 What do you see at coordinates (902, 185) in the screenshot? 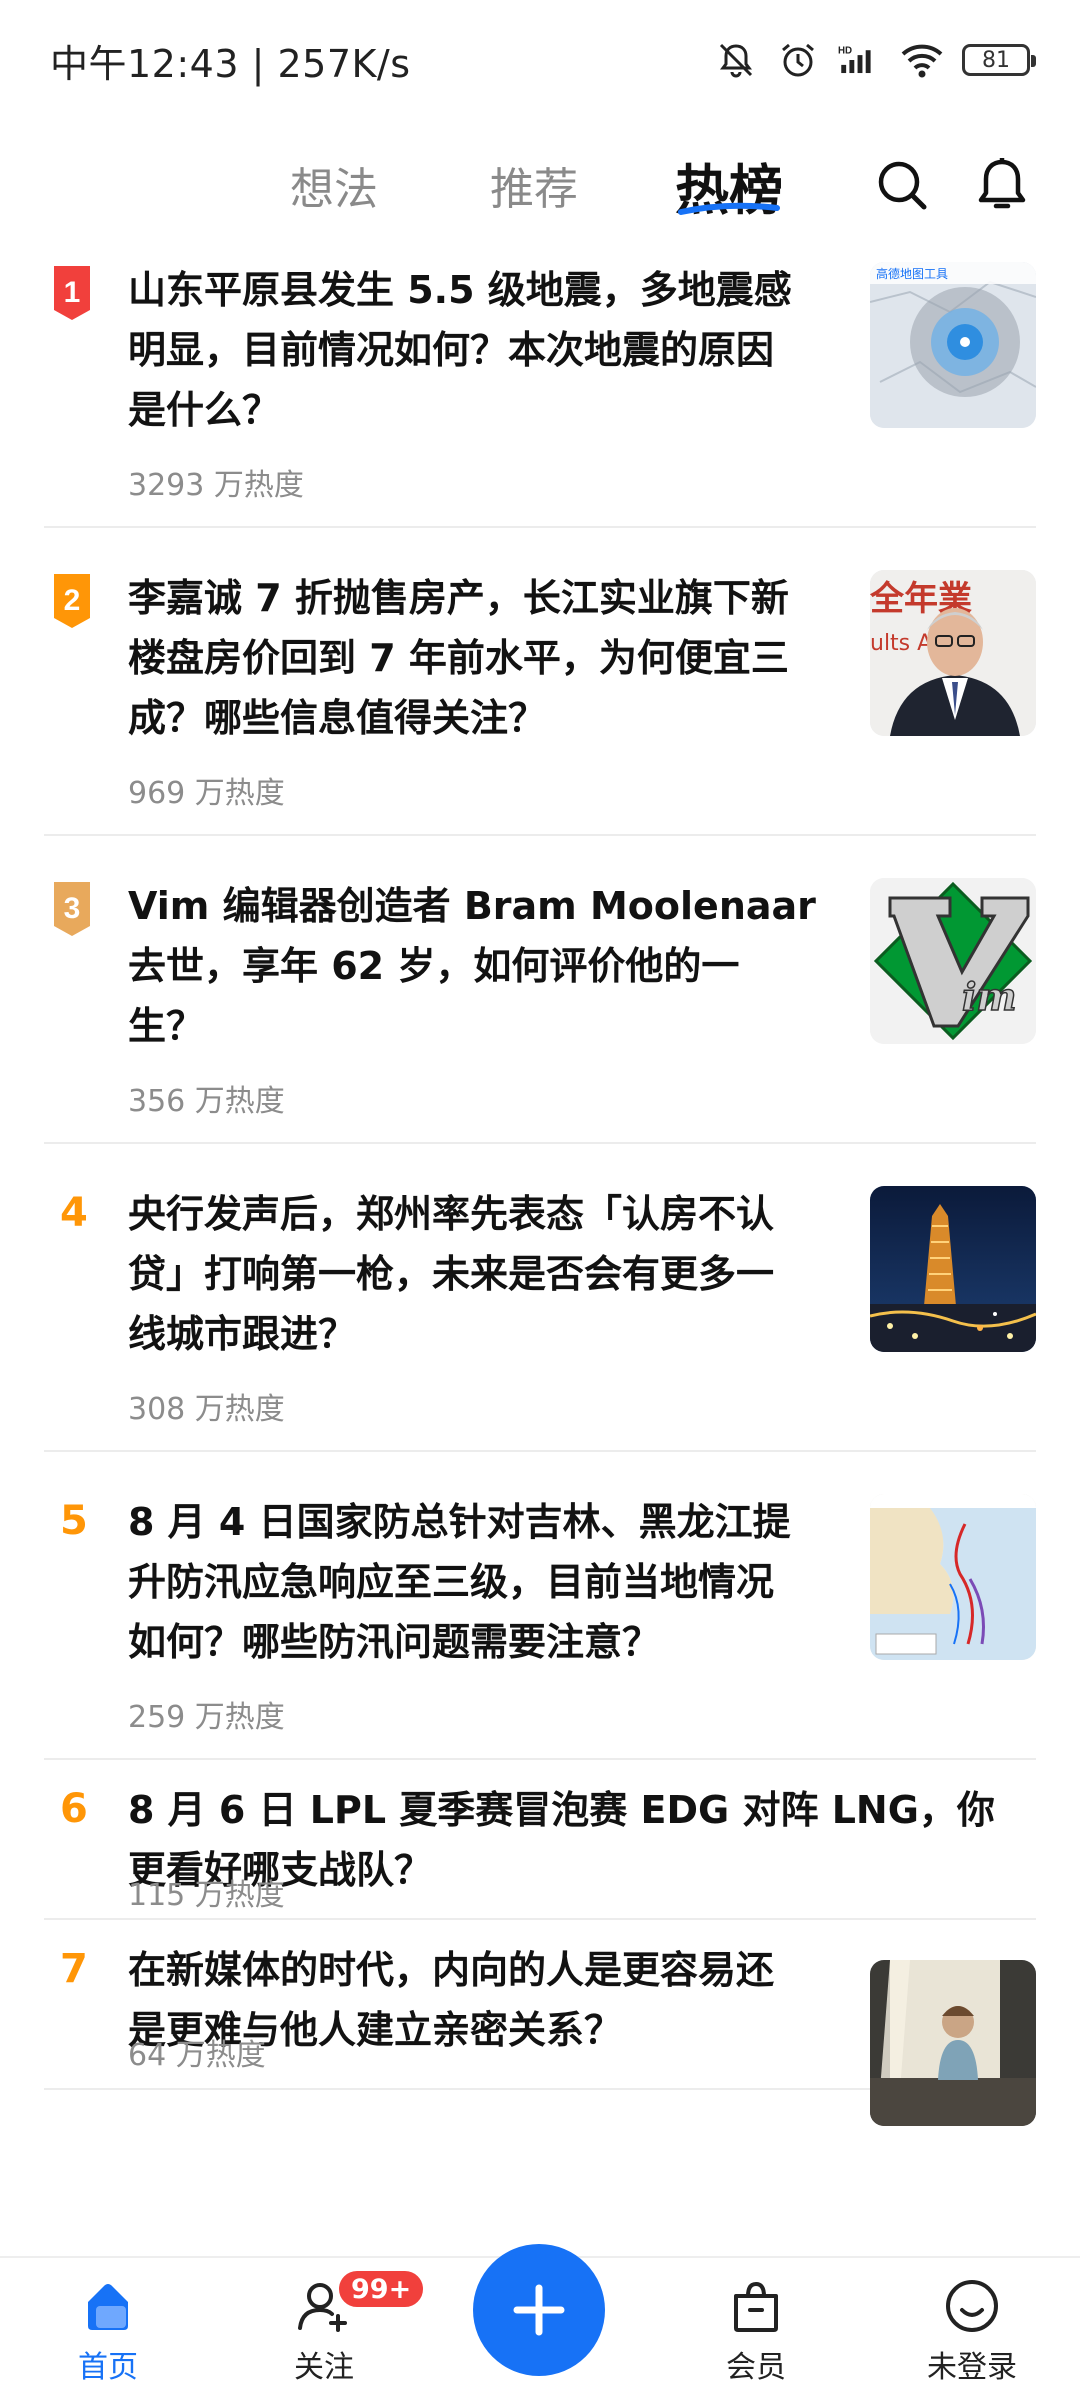
I see `search-icon` at bounding box center [902, 185].